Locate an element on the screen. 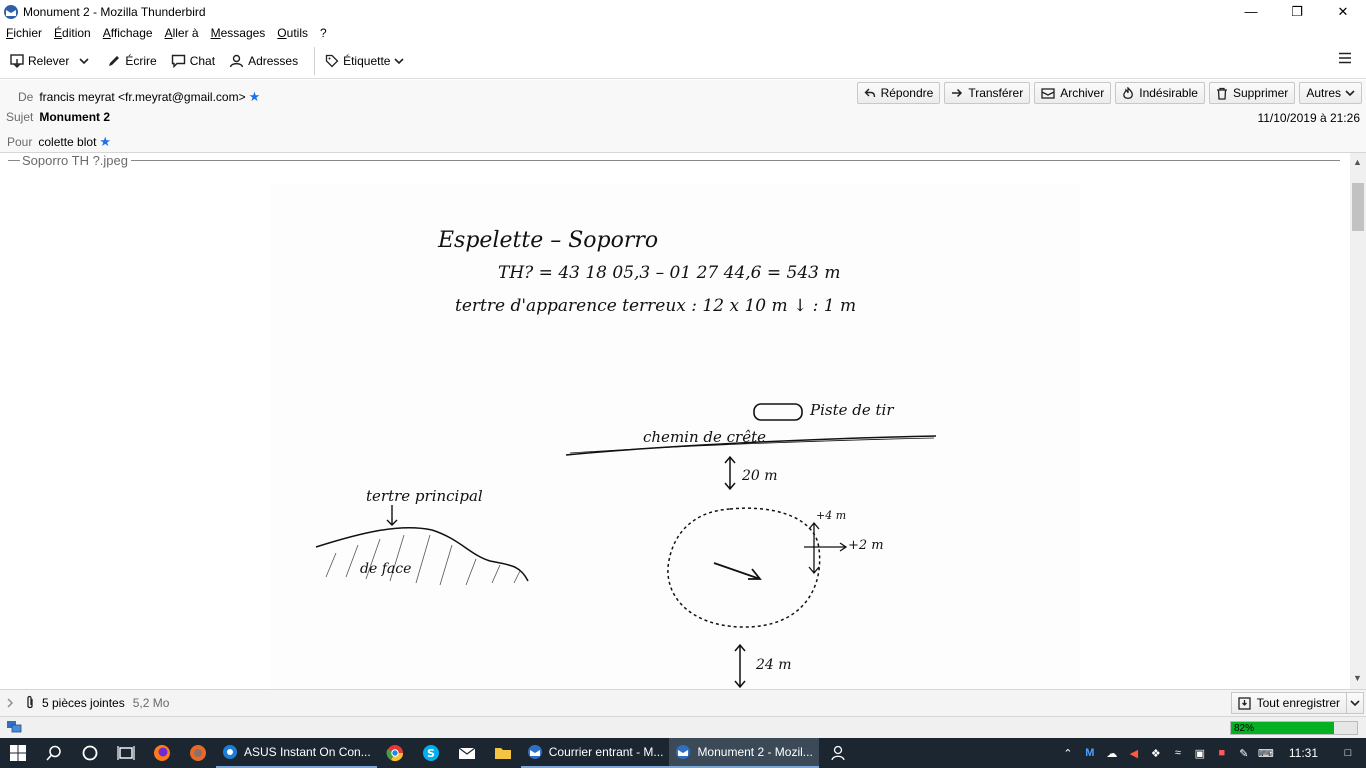 This screenshot has height=768, width=1366. paperclip-icon is located at coordinates (30, 702).